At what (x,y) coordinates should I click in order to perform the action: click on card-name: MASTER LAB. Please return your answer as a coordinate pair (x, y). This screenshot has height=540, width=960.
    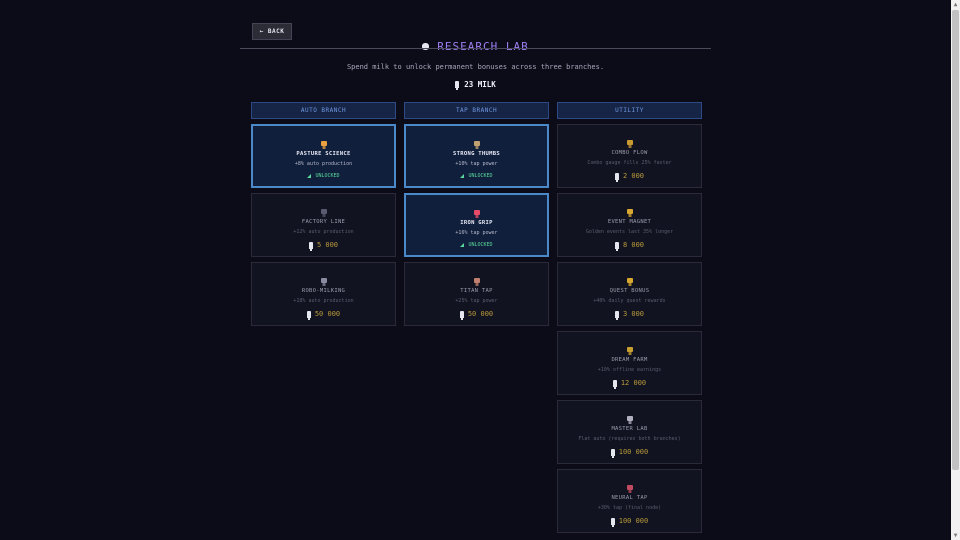
    Looking at the image, I should click on (629, 429).